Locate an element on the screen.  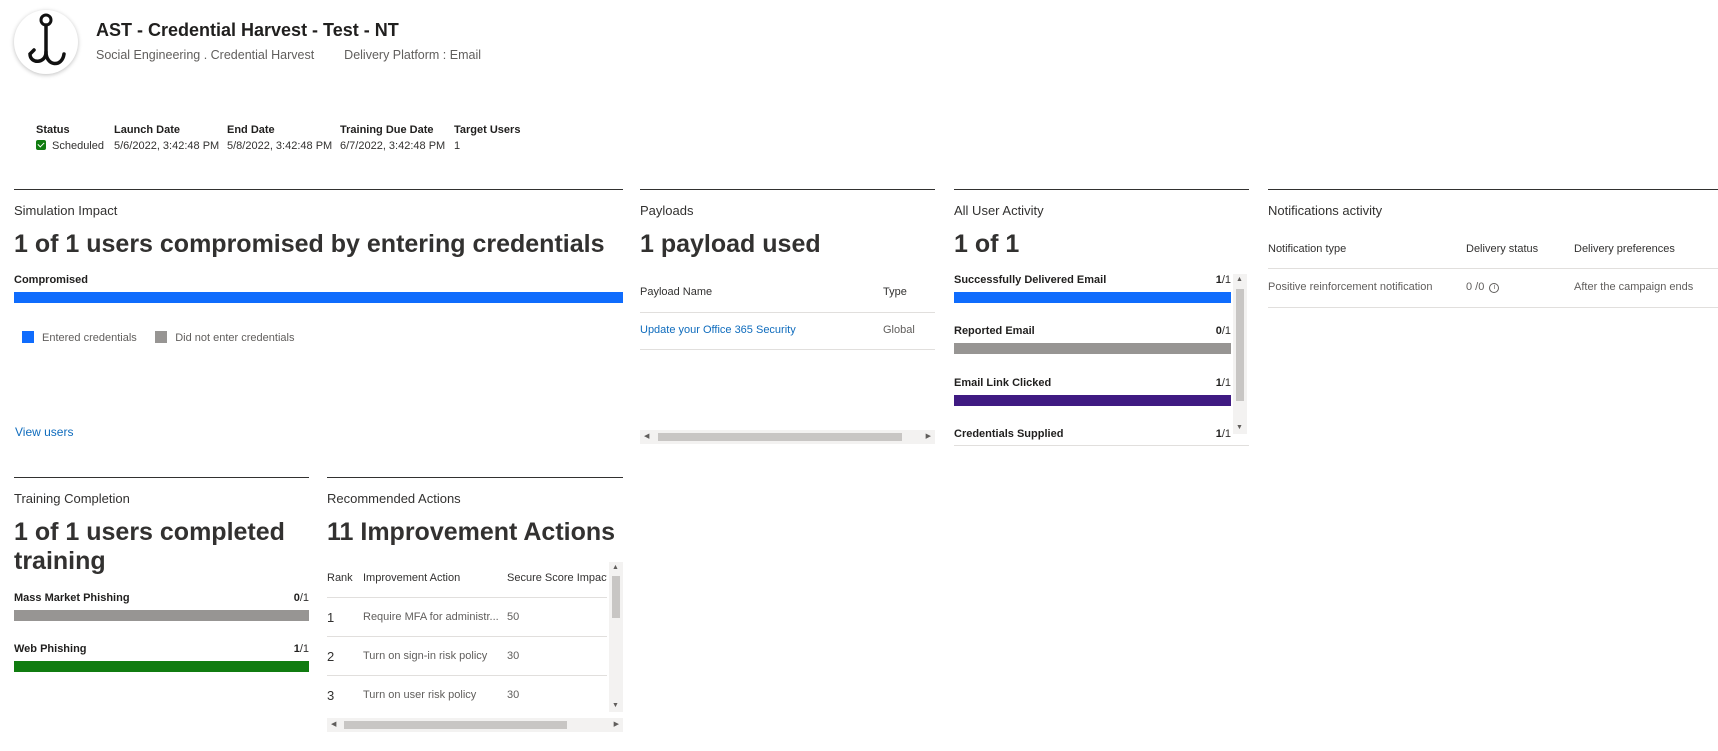
scheduled-check-icon is located at coordinates (41, 145).